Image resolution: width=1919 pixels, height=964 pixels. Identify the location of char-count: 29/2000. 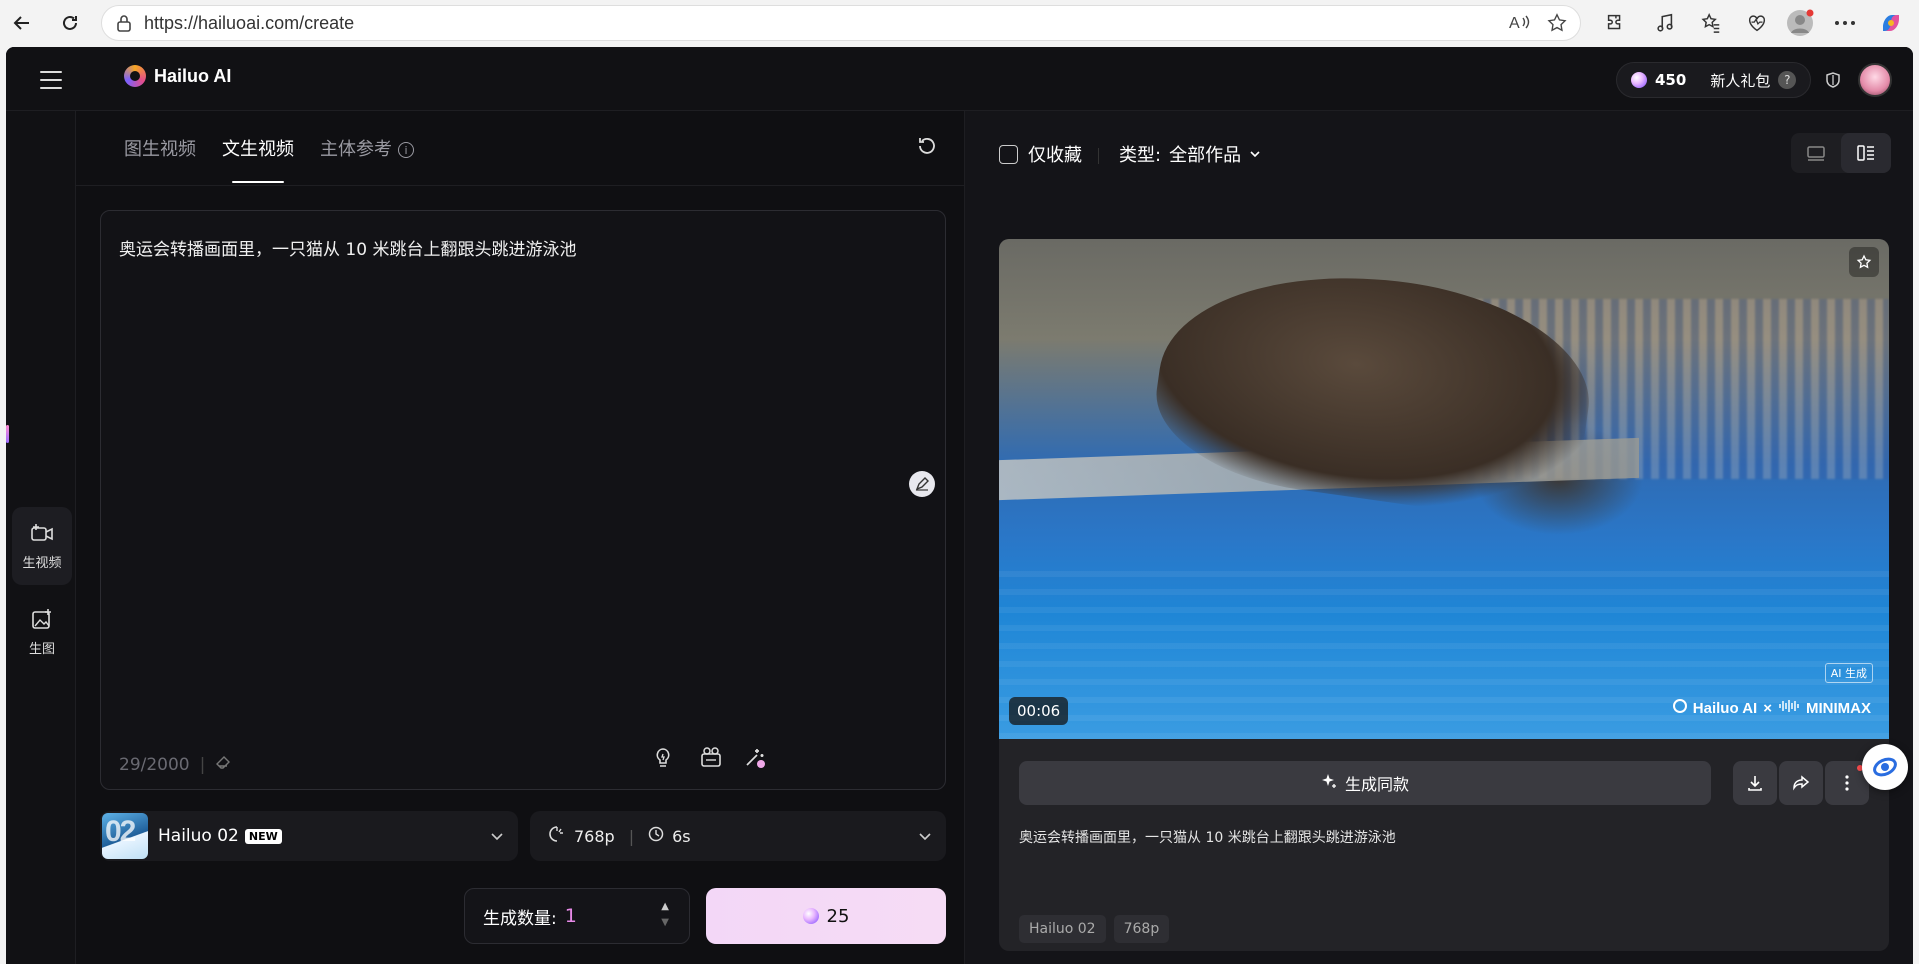
(154, 764).